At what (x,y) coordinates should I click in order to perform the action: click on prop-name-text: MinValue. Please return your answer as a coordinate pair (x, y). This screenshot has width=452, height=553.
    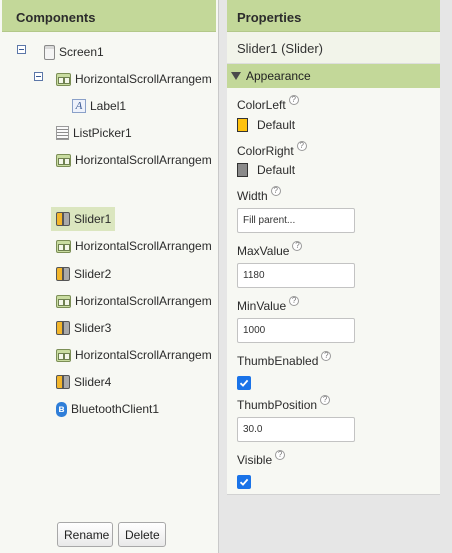
    Looking at the image, I should click on (262, 306).